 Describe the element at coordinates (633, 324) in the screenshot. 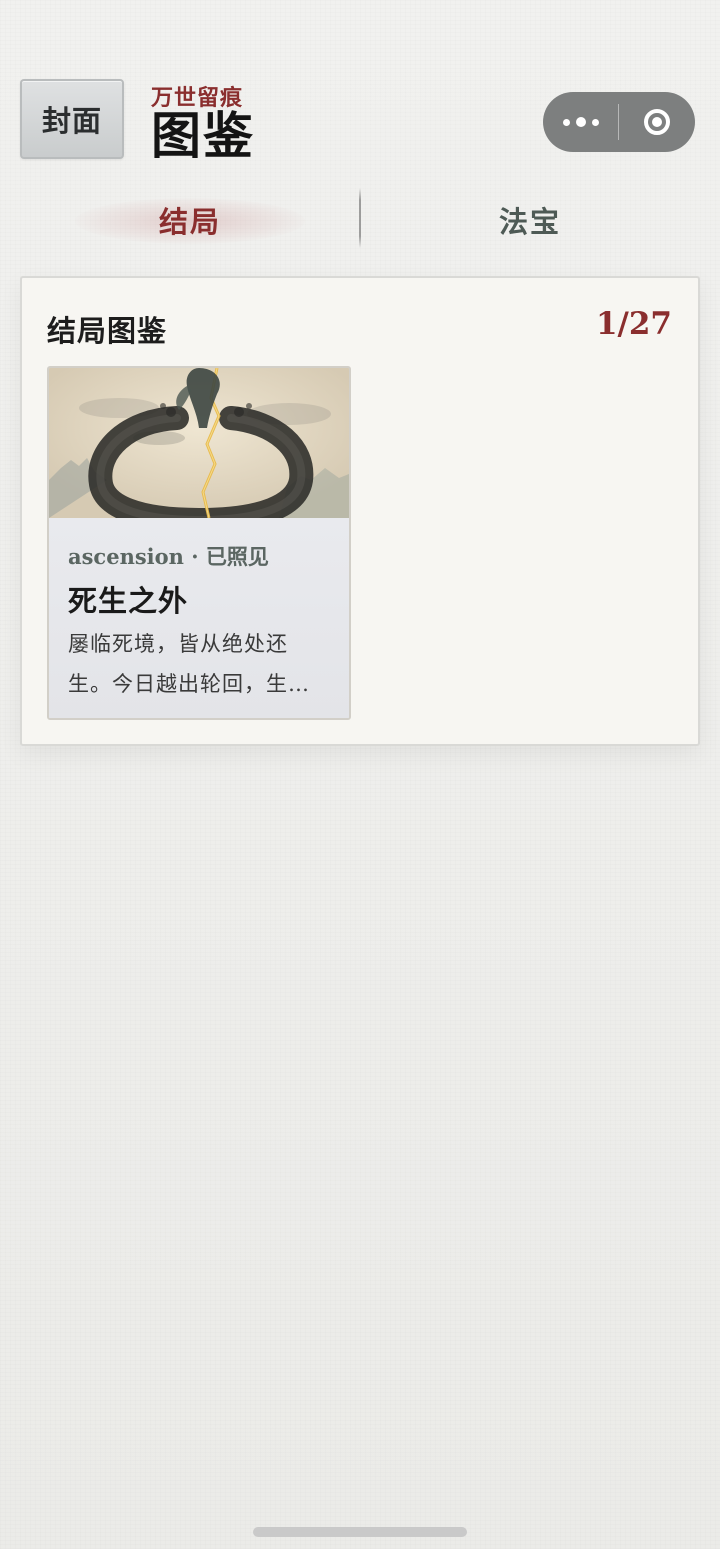

I see `collection-count: 1/27` at that location.